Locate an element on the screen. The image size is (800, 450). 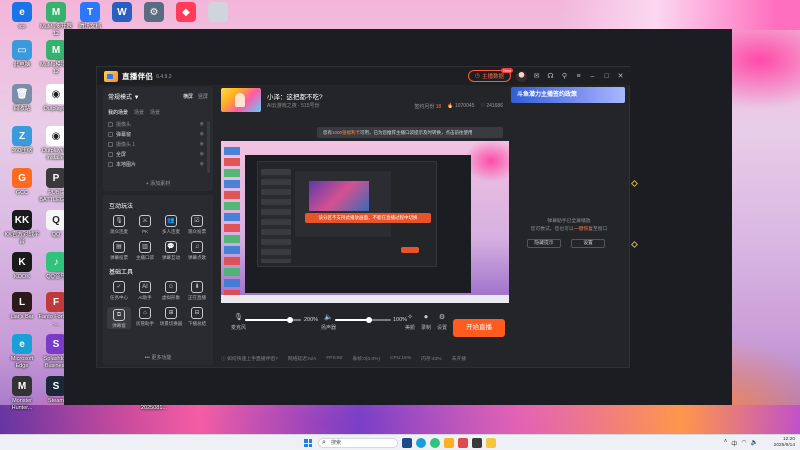
language-indicator: 中 is located at coordinates (734, 443).